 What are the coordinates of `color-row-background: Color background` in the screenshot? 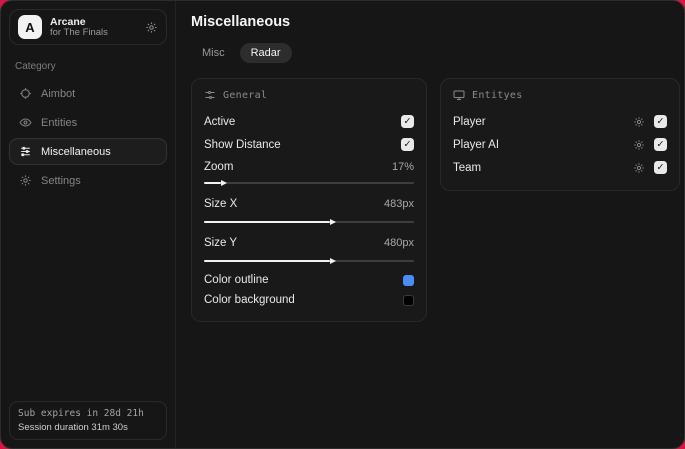 It's located at (309, 300).